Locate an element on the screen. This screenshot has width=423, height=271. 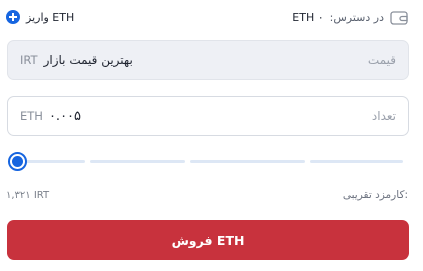
amount-unit: ETH is located at coordinates (31, 116).